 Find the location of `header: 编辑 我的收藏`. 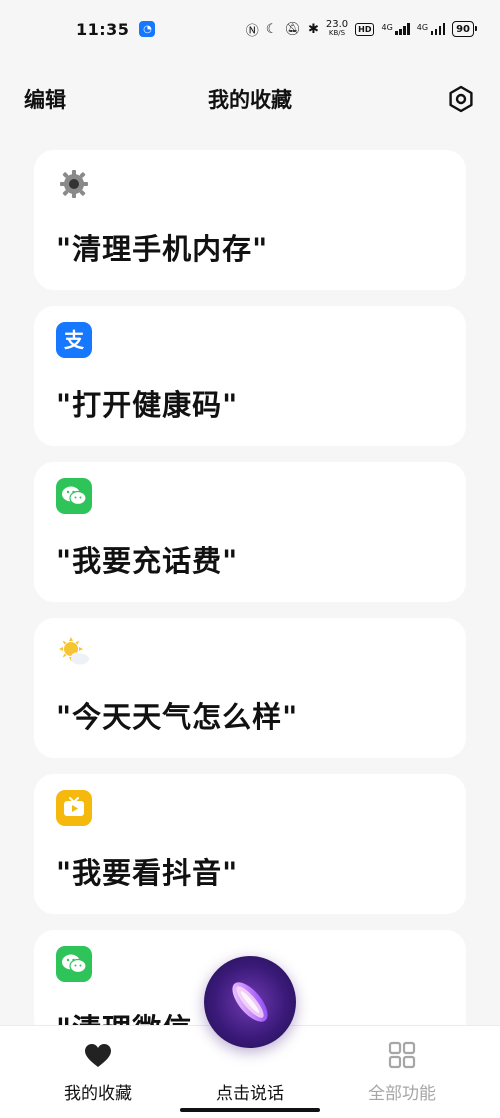

header: 编辑 我的收藏 is located at coordinates (250, 99).